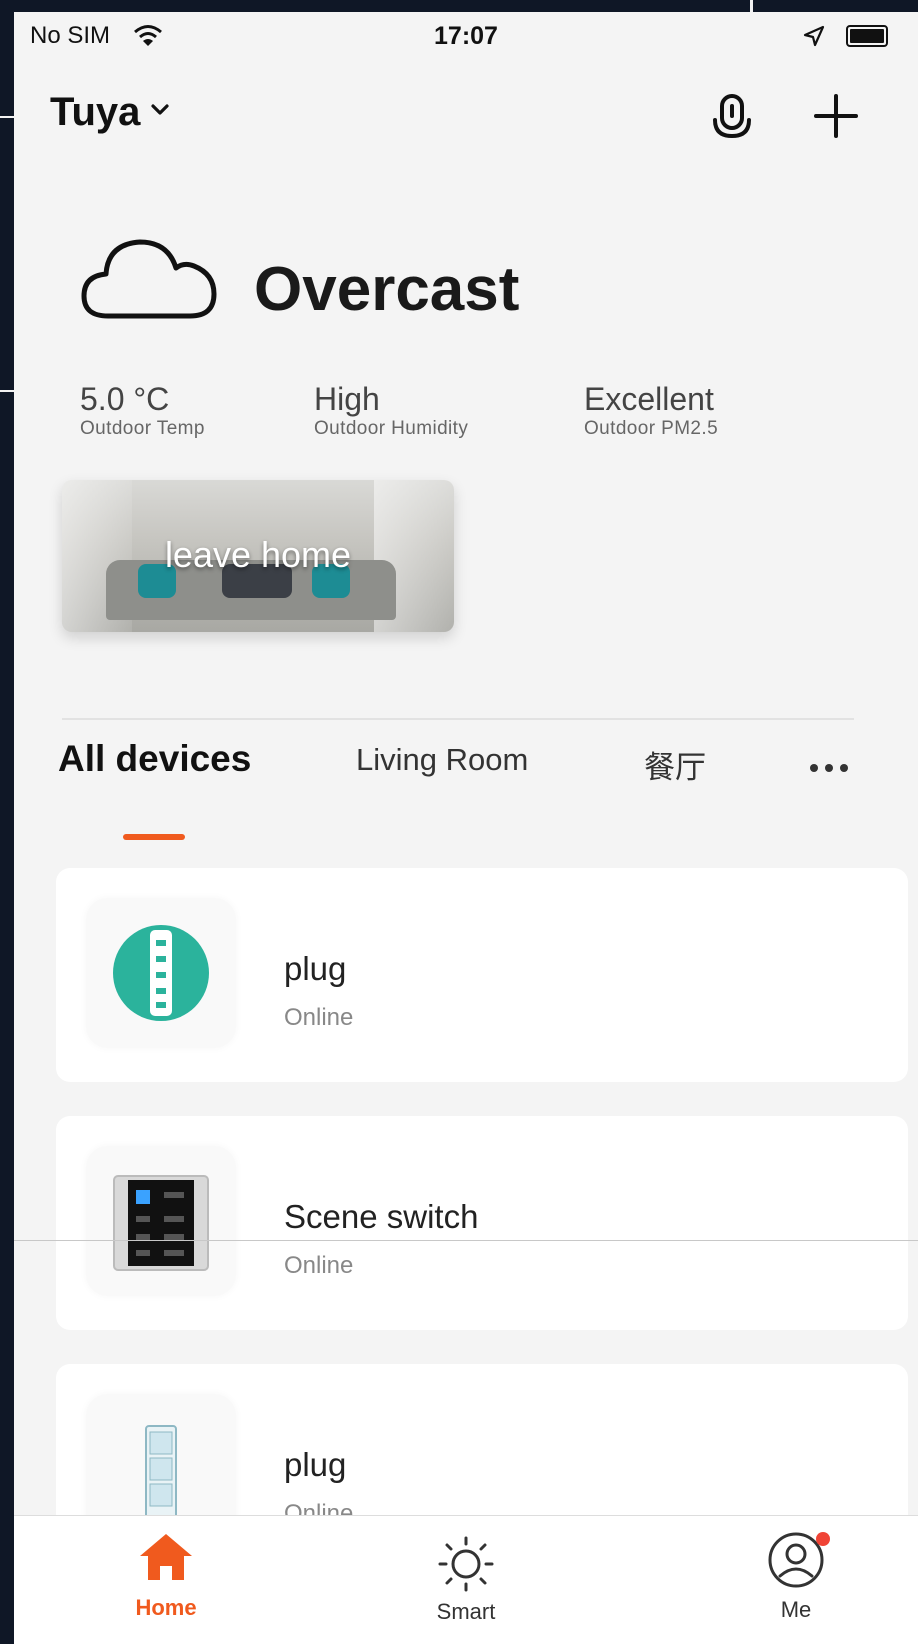  Describe the element at coordinates (466, 1240) in the screenshot. I see `overlay-guide-line` at that location.